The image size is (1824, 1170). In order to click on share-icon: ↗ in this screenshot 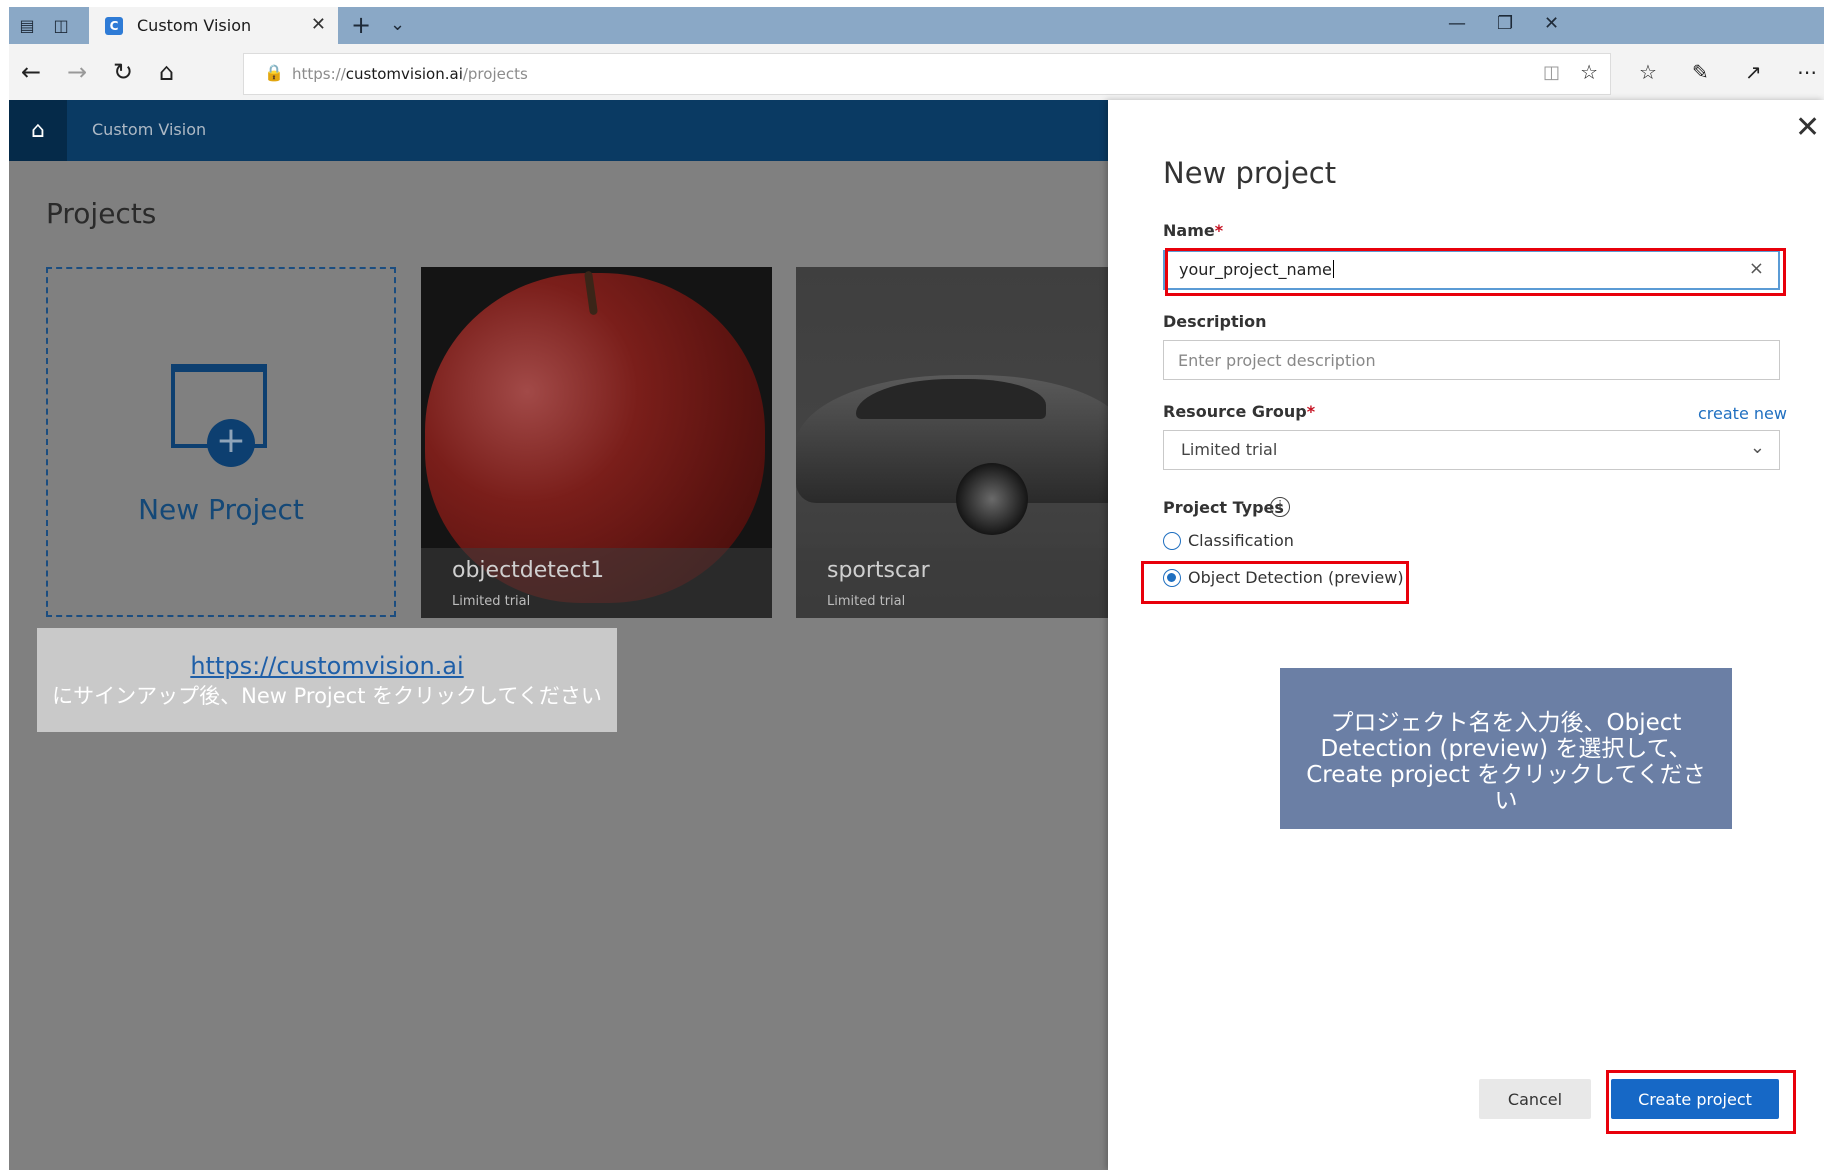, I will do `click(1753, 72)`.